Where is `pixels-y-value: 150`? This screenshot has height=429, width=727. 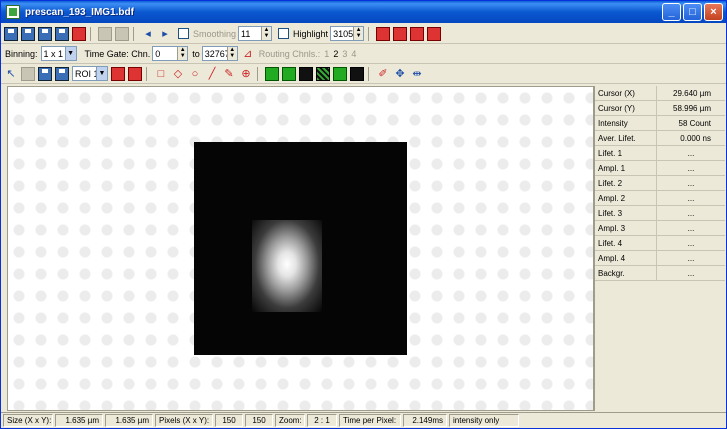 pixels-y-value: 150 is located at coordinates (259, 420).